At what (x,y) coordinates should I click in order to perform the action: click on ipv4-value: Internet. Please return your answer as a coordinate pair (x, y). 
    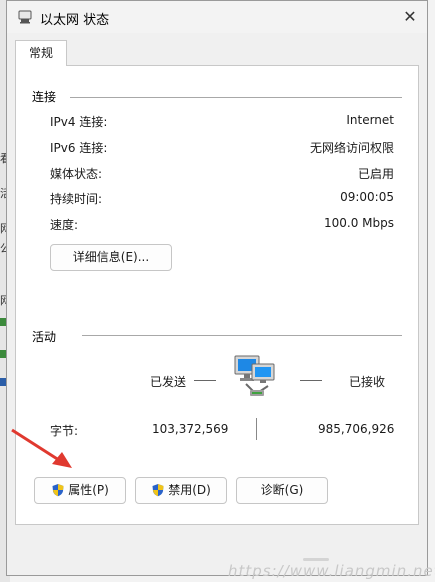
    Looking at the image, I should click on (370, 120).